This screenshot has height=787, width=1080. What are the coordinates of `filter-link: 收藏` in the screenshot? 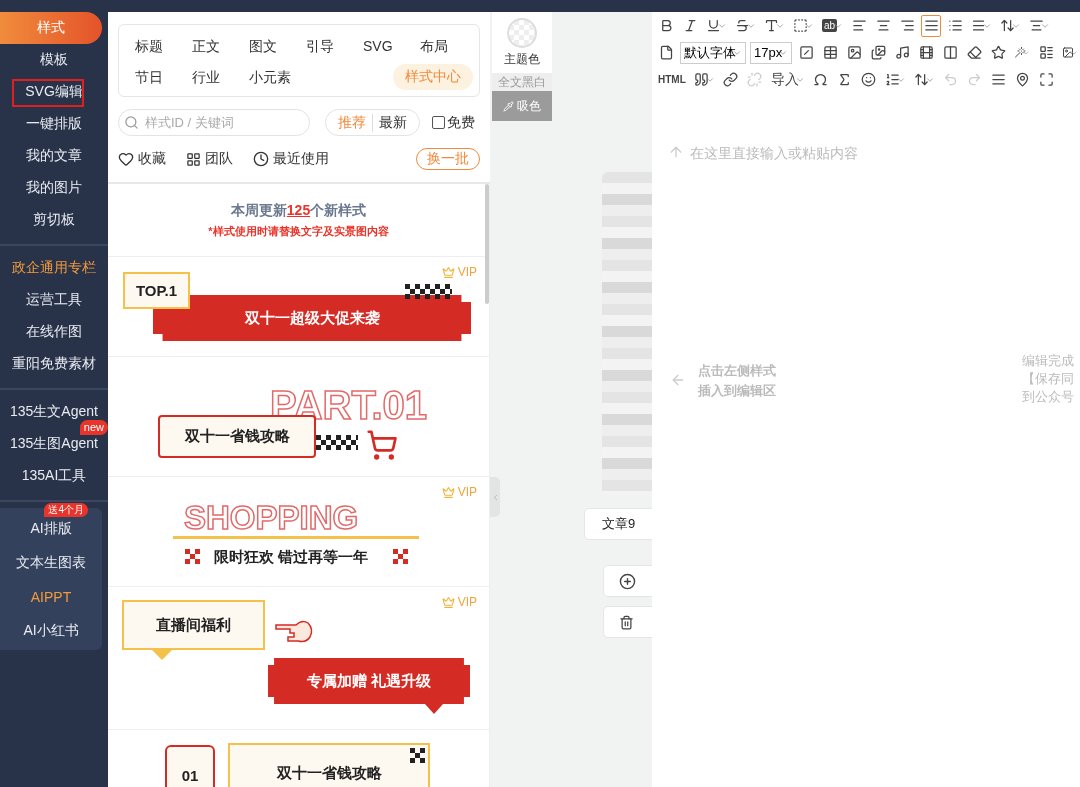 It's located at (142, 159).